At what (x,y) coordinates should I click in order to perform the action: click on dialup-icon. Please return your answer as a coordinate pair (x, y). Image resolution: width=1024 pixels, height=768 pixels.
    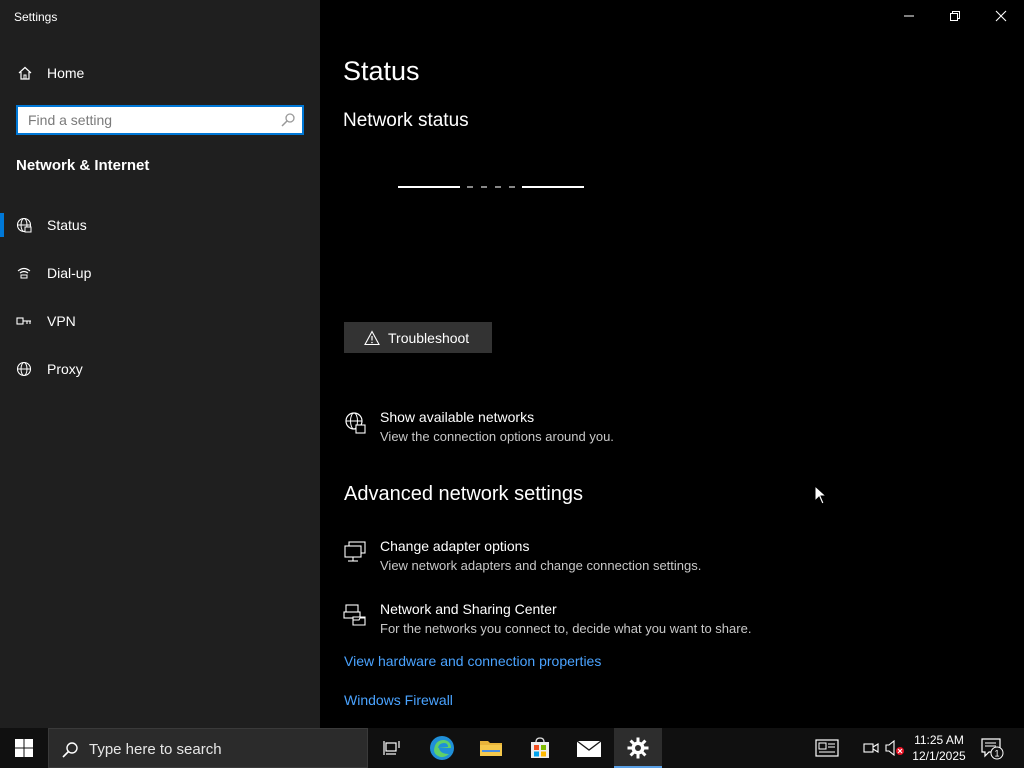
    Looking at the image, I should click on (24, 273).